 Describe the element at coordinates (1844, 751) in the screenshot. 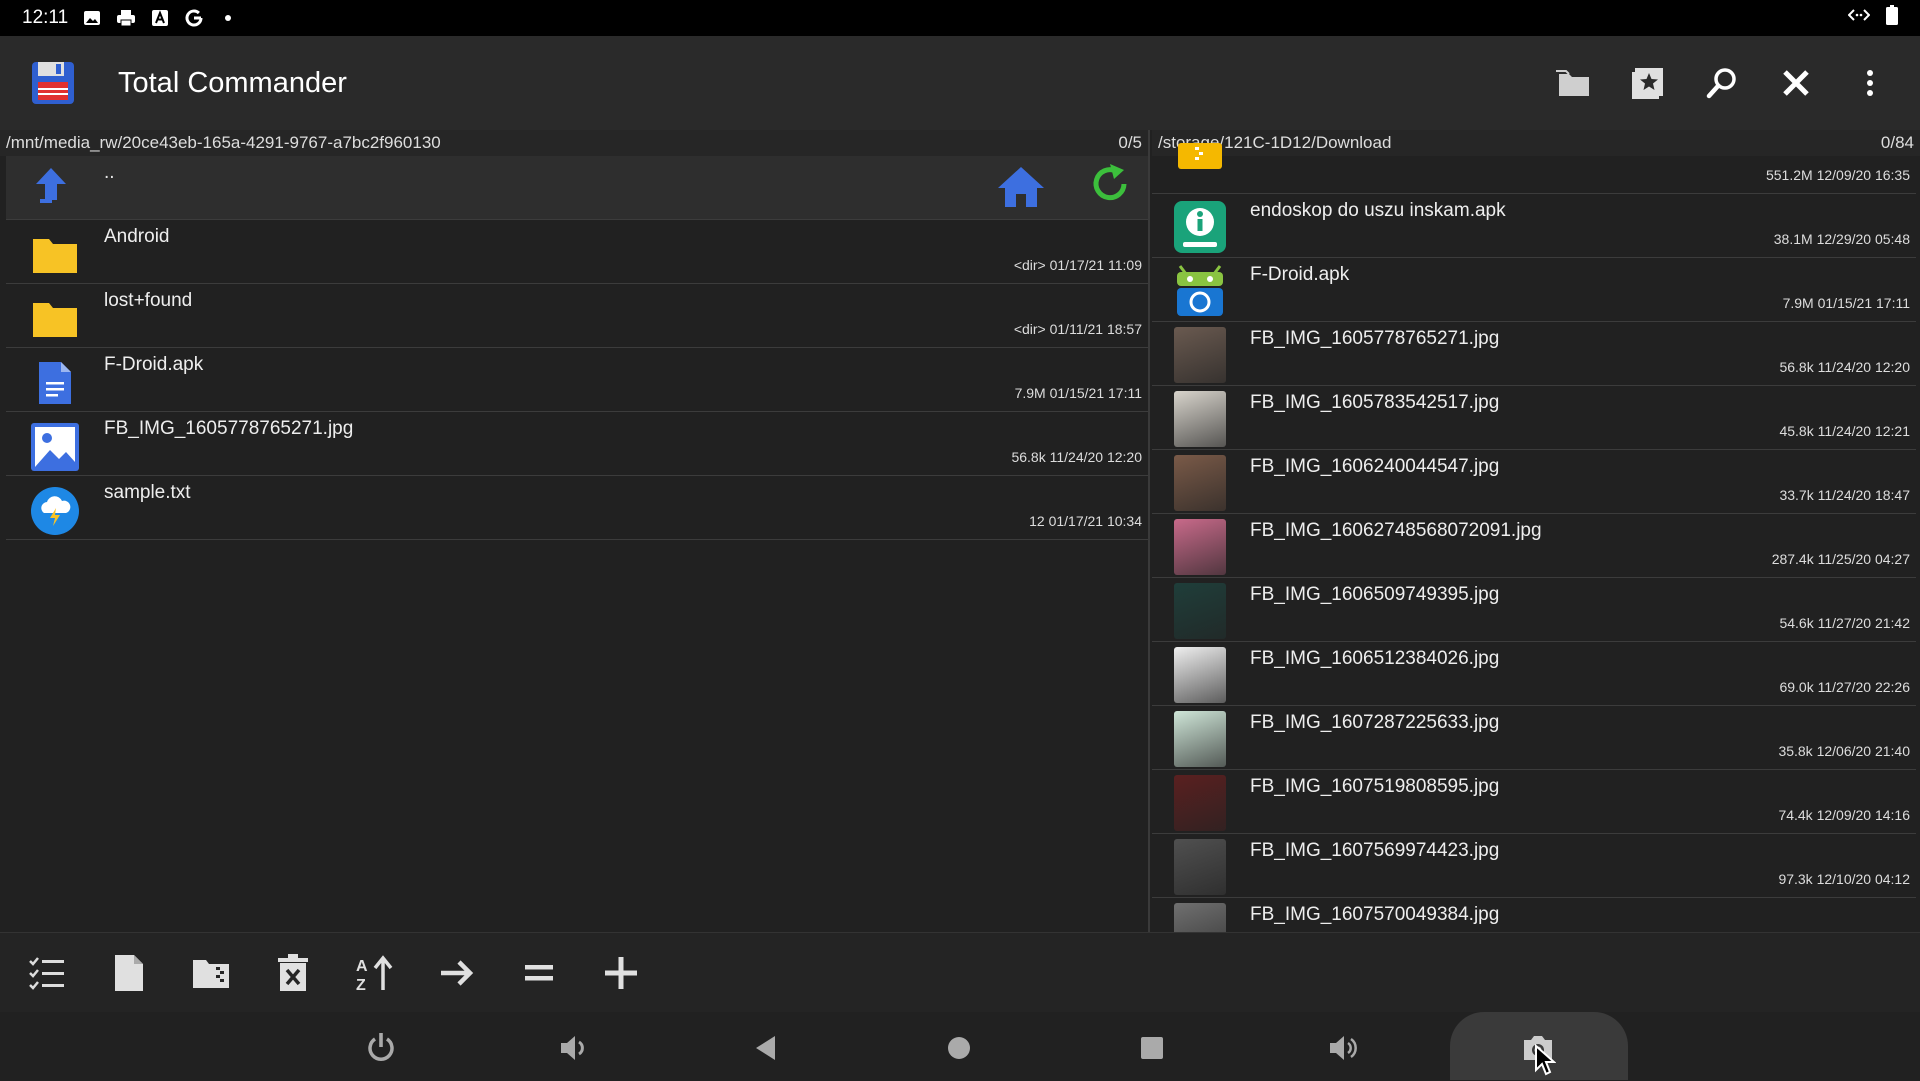

I see `file-meta: 35.8k 12/06/20 21:40` at that location.